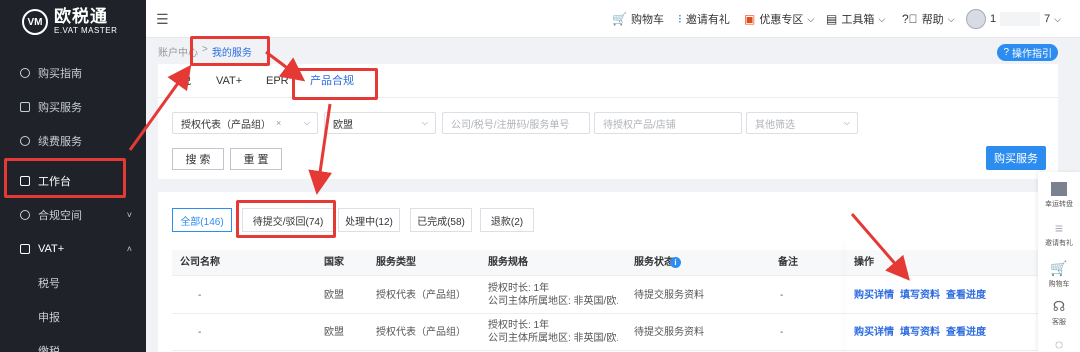 This screenshot has height=352, width=1080. I want to click on tab-tax: 税, so click(185, 81).